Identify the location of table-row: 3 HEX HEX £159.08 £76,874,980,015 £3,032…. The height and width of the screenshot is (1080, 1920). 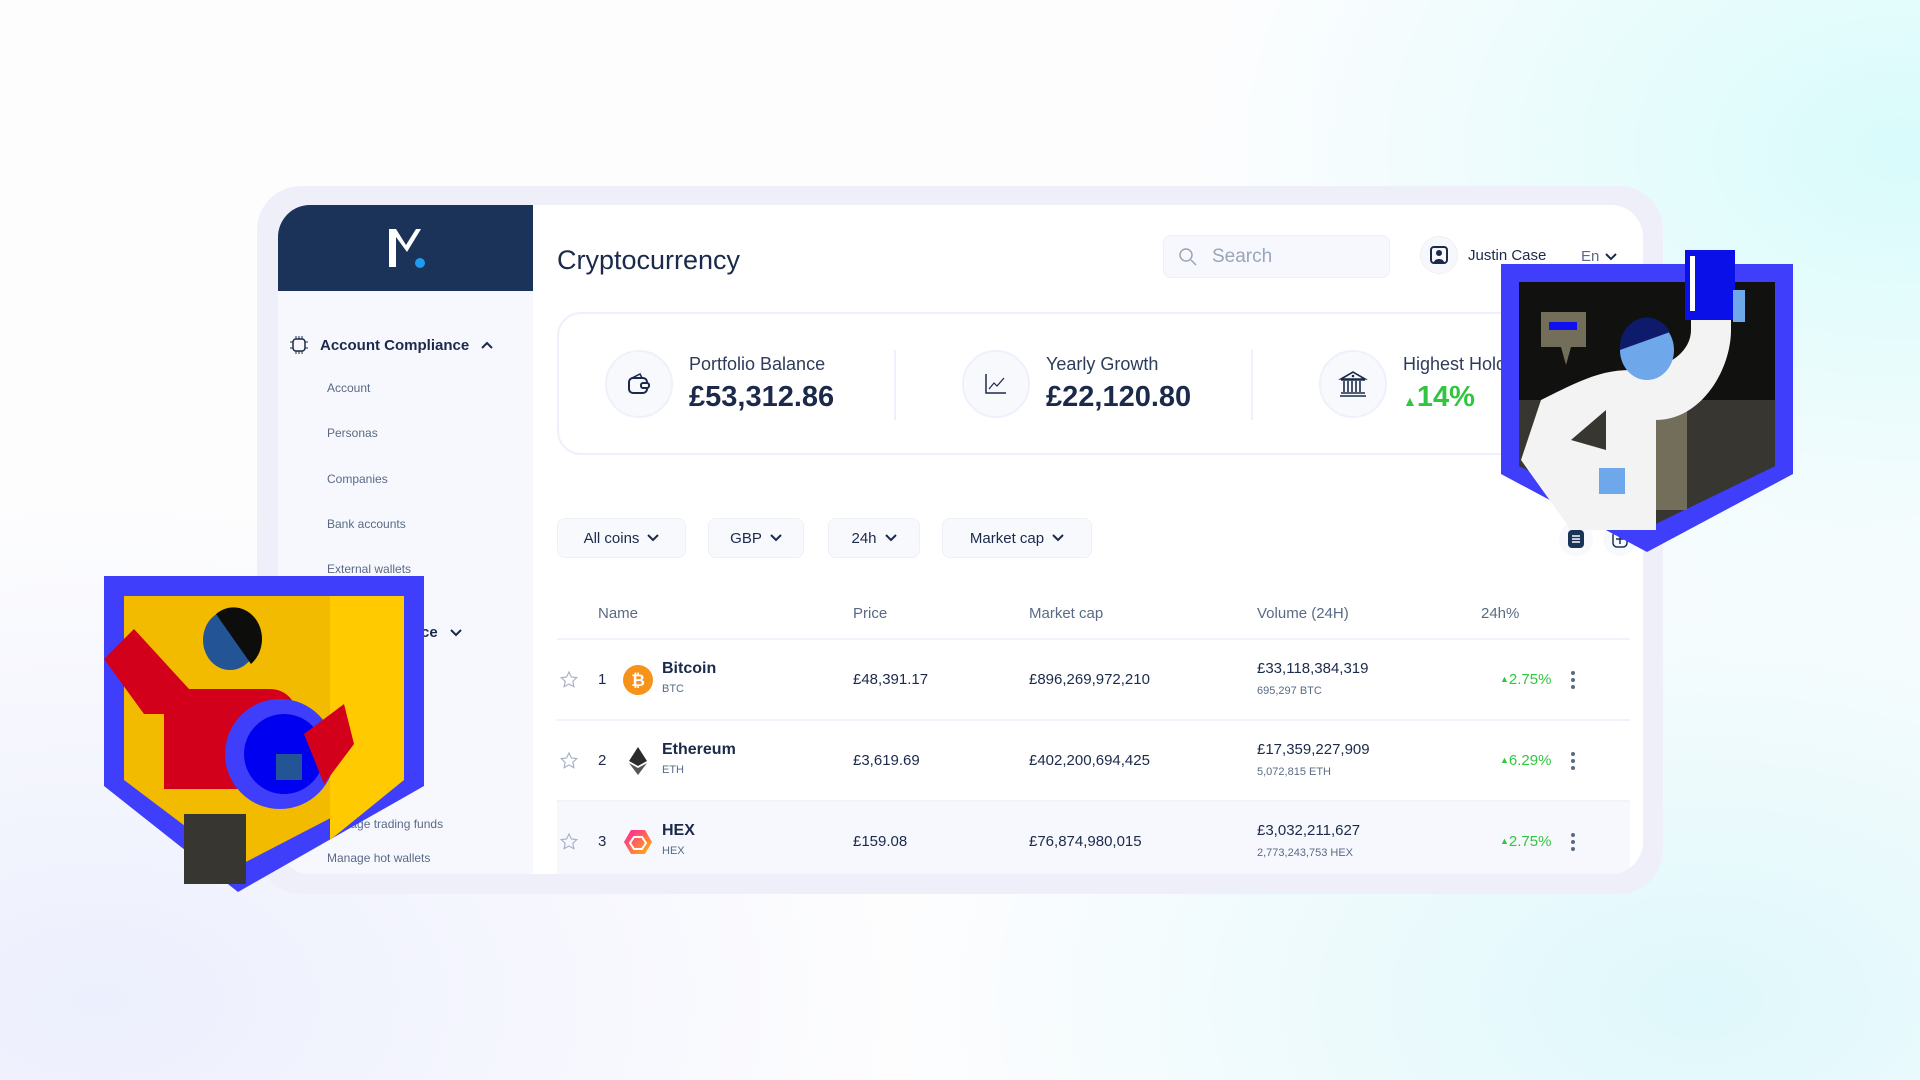
(1093, 837).